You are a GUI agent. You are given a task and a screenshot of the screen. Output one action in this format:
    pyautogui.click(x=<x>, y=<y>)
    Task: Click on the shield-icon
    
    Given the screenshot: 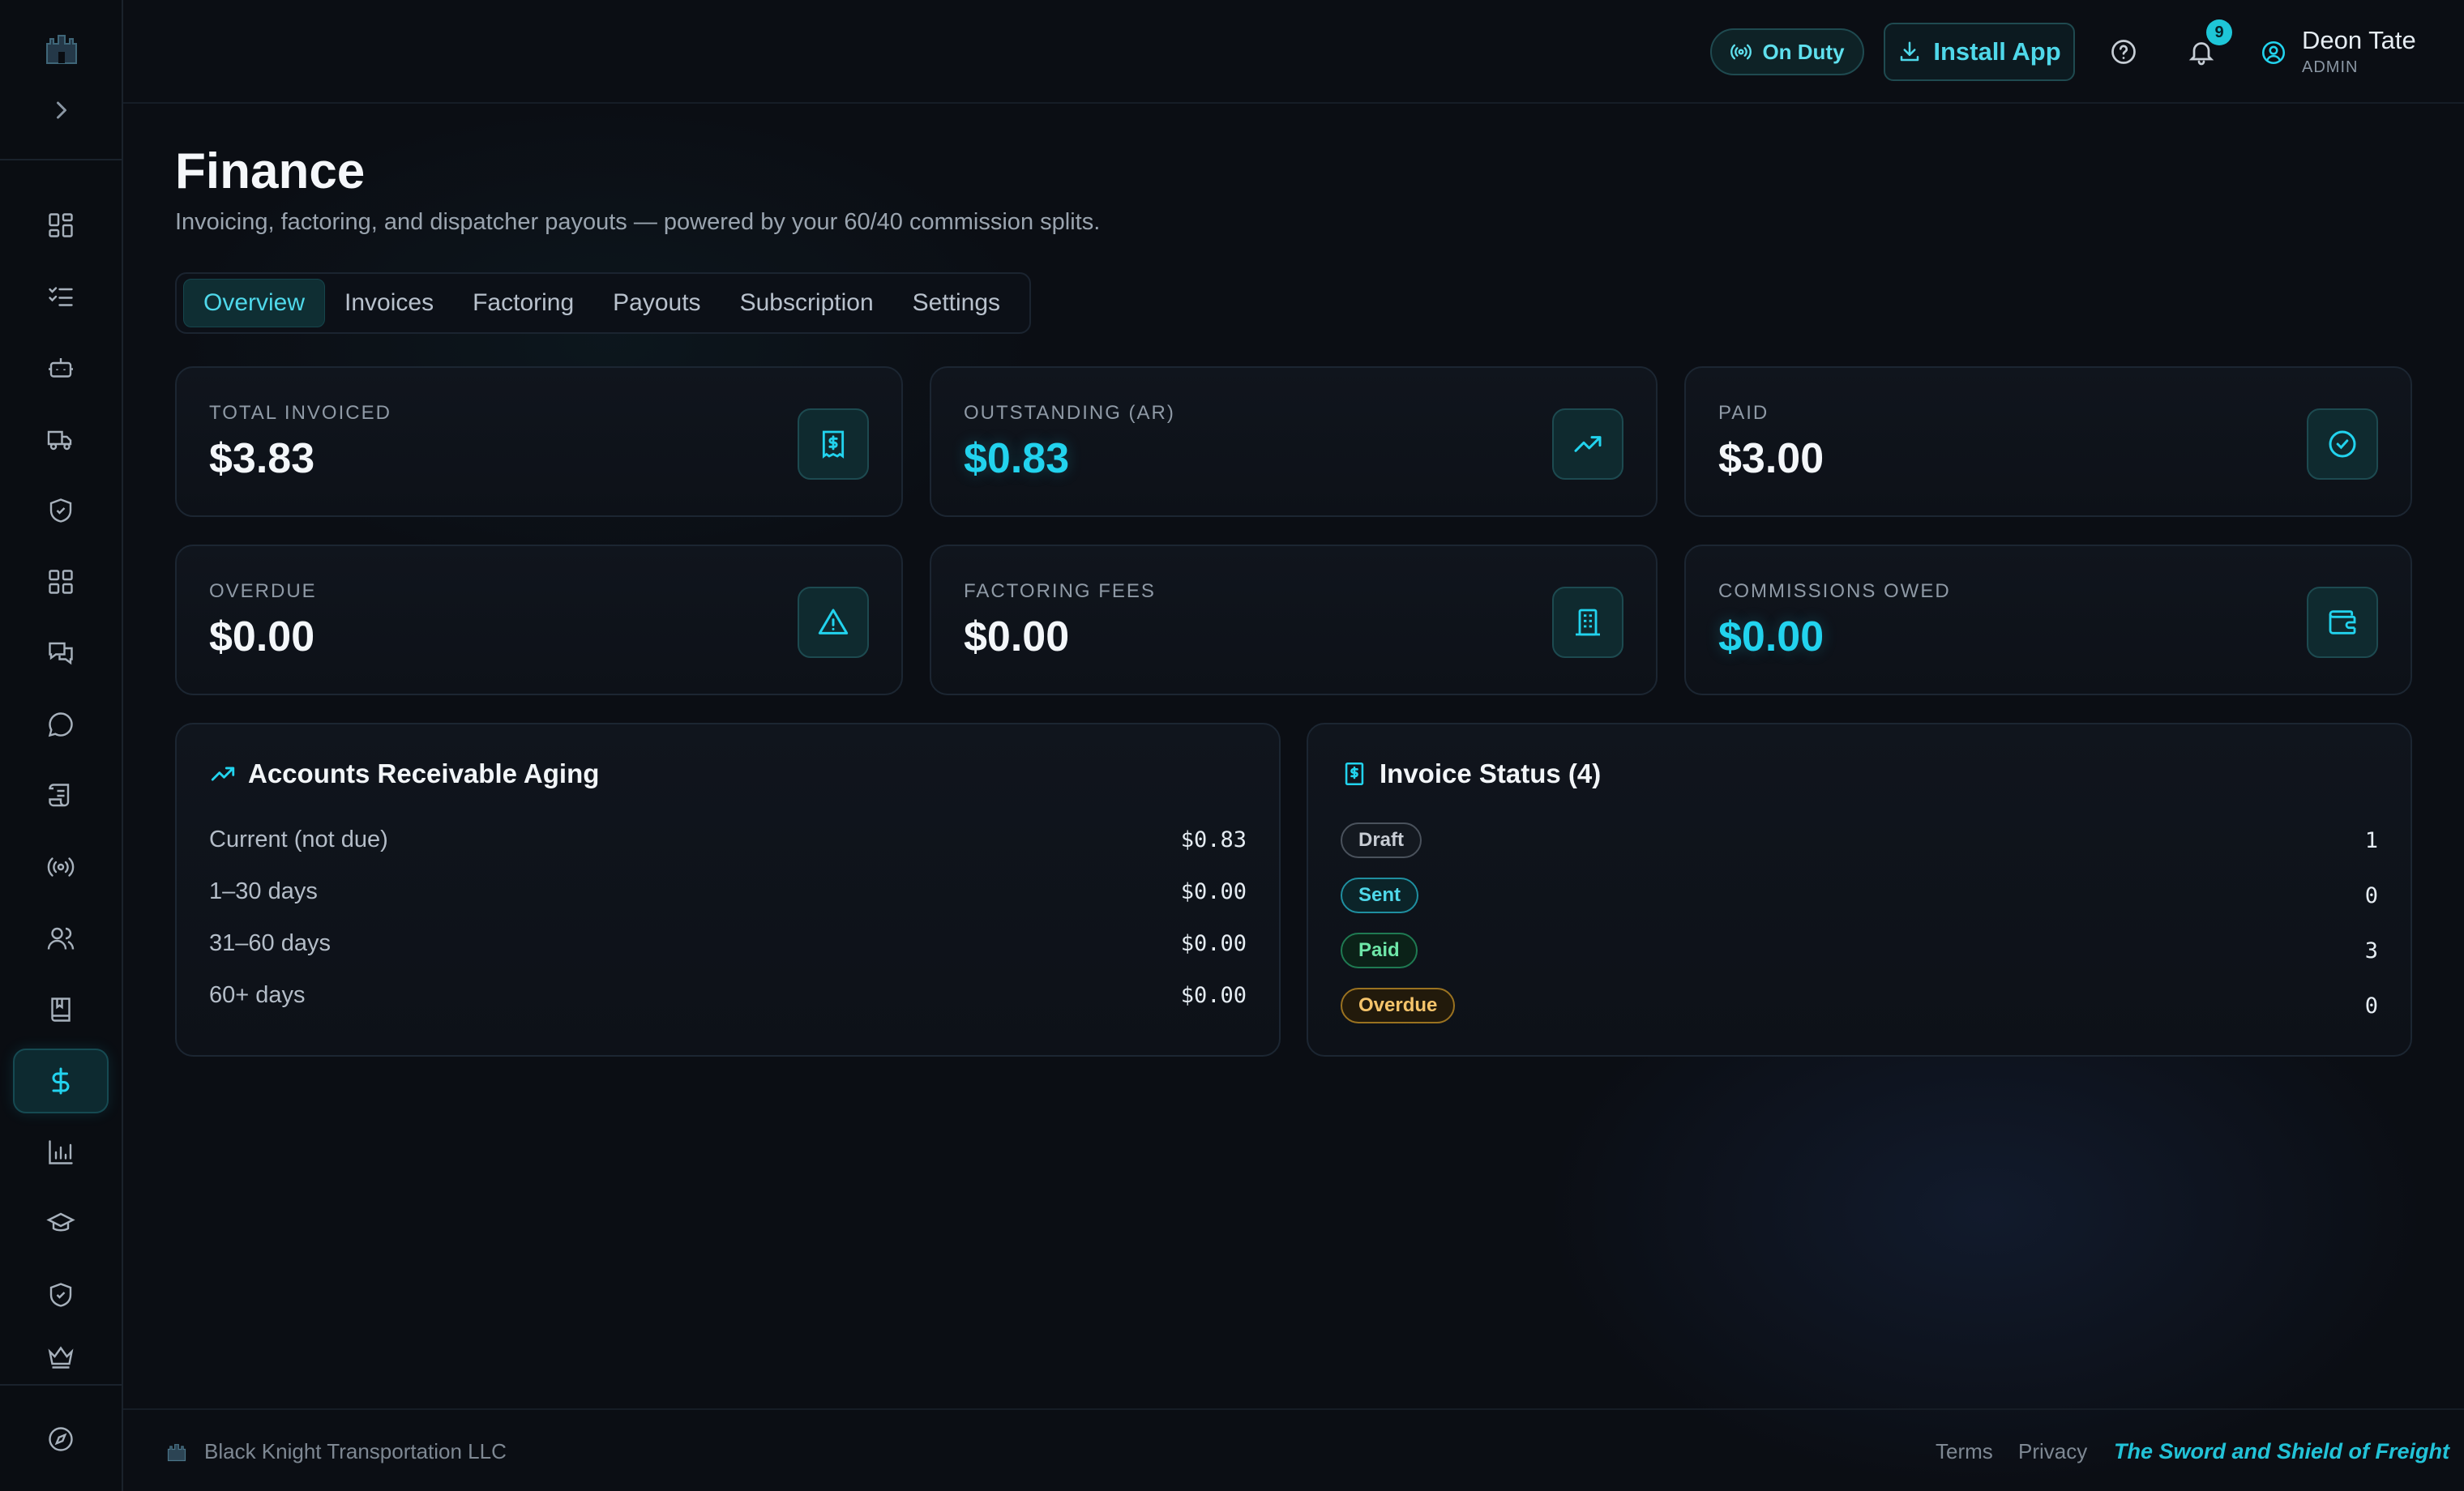 What is the action you would take?
    pyautogui.click(x=61, y=1295)
    